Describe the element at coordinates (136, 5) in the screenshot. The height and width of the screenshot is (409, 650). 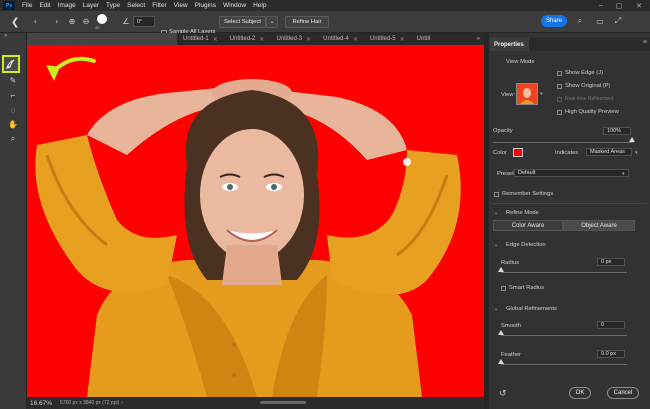
I see `menu-select: Select` at that location.